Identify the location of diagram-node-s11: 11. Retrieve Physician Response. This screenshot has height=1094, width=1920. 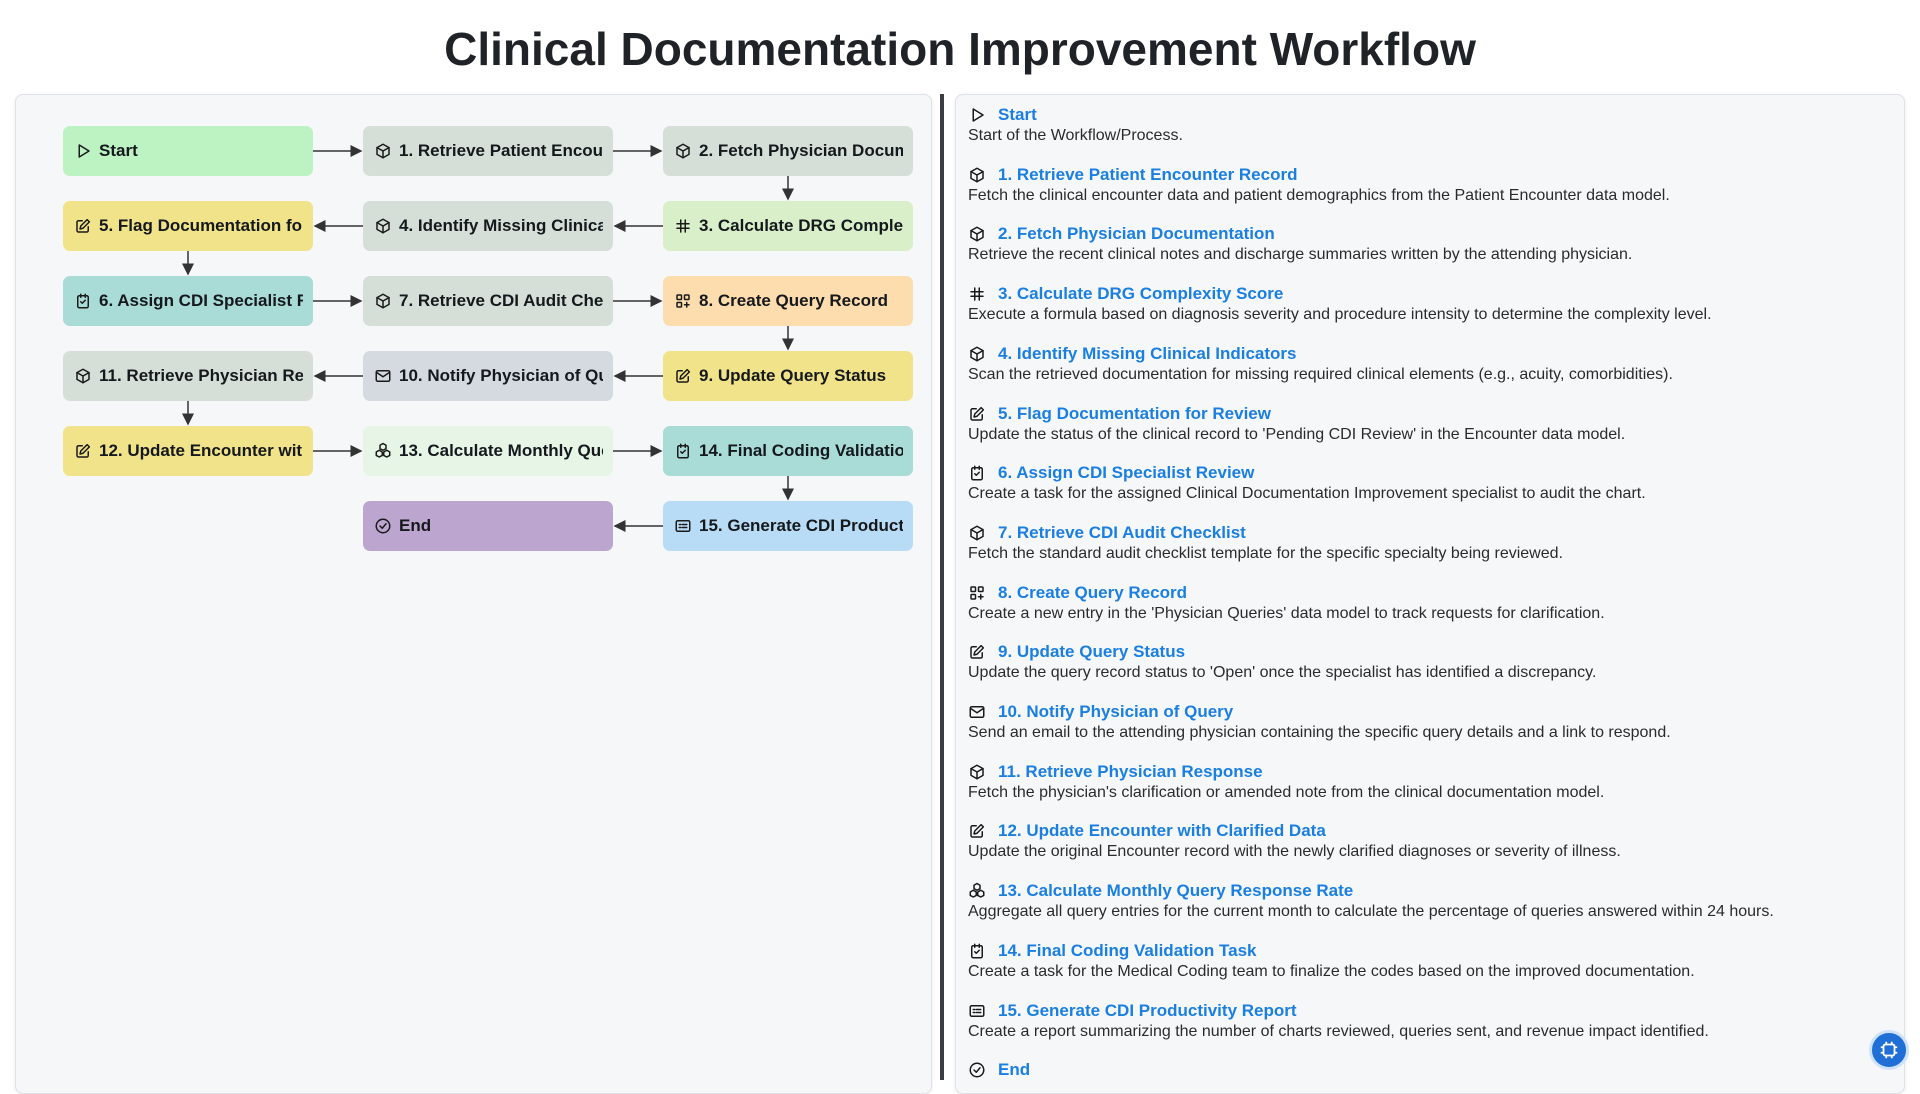
(188, 376).